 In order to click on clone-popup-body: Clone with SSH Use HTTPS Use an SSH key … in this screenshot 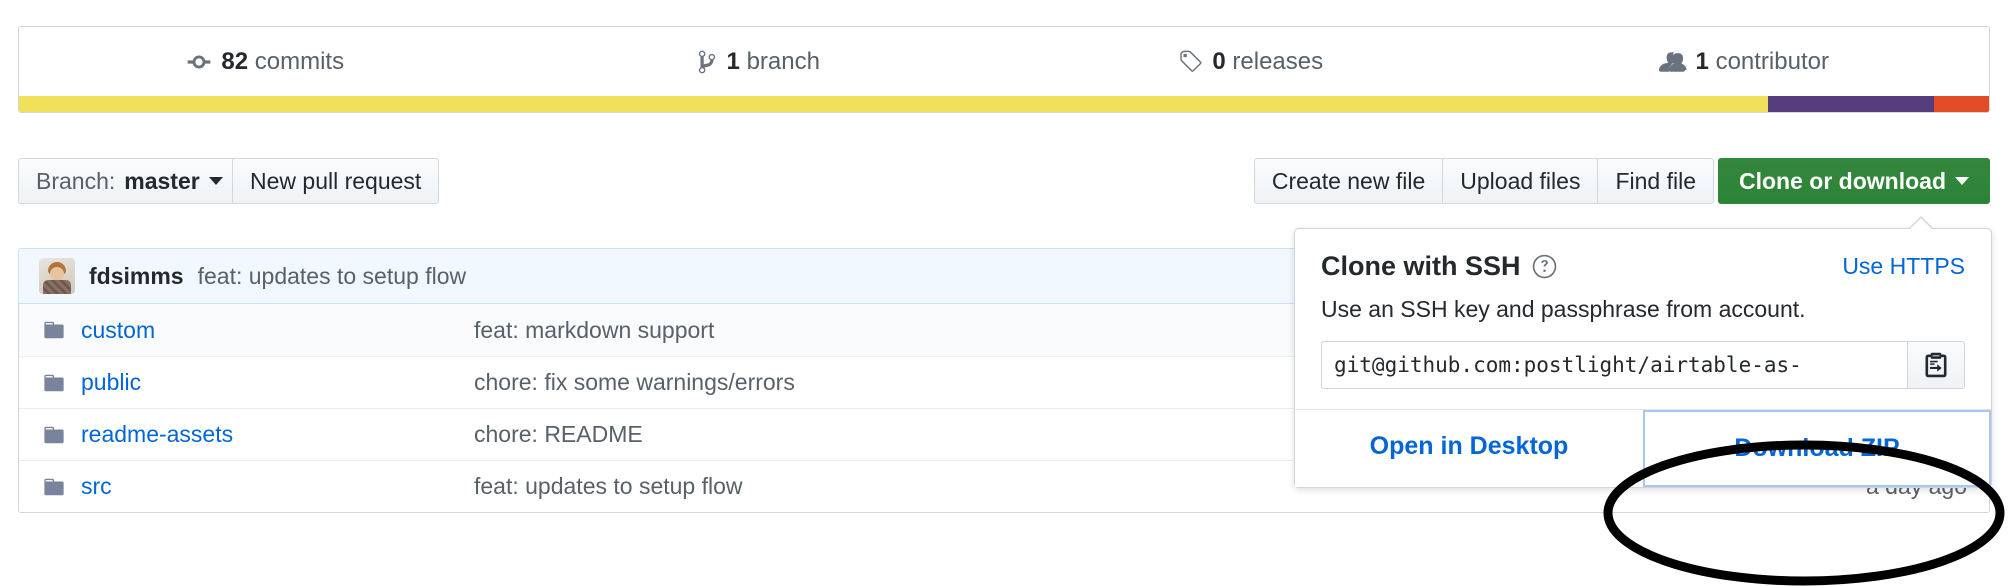, I will do `click(1643, 319)`.